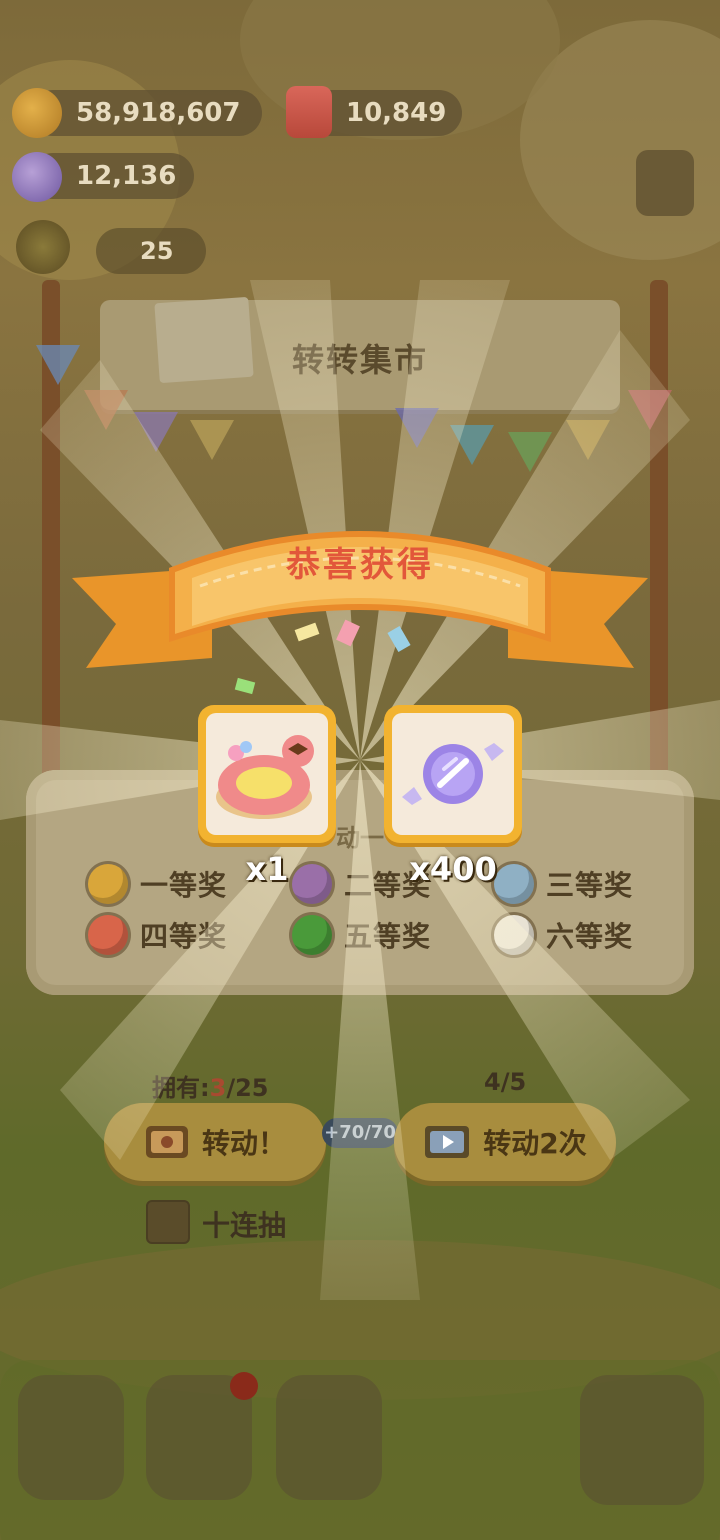 The image size is (720, 1540). Describe the element at coordinates (247, 1088) in the screenshot. I see `owned-total: /25` at that location.